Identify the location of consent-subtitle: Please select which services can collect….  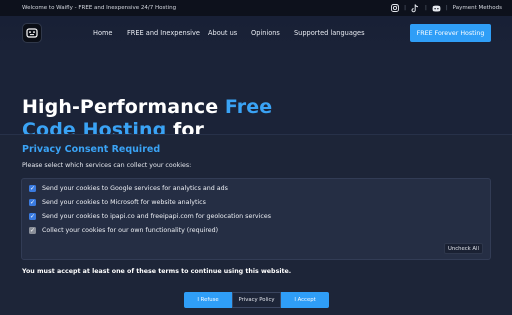
(107, 165).